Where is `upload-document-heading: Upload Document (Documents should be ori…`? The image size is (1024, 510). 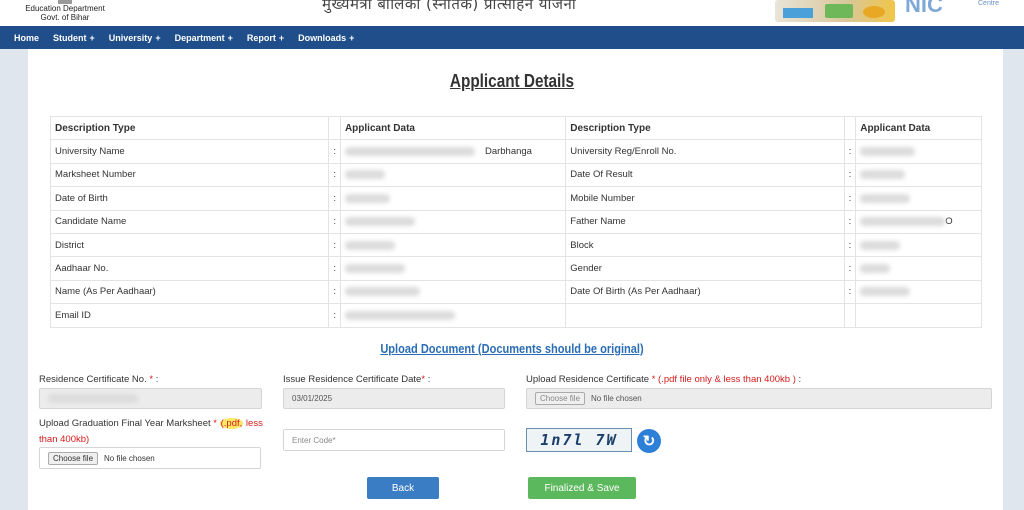 upload-document-heading: Upload Document (Documents should be ori… is located at coordinates (512, 348).